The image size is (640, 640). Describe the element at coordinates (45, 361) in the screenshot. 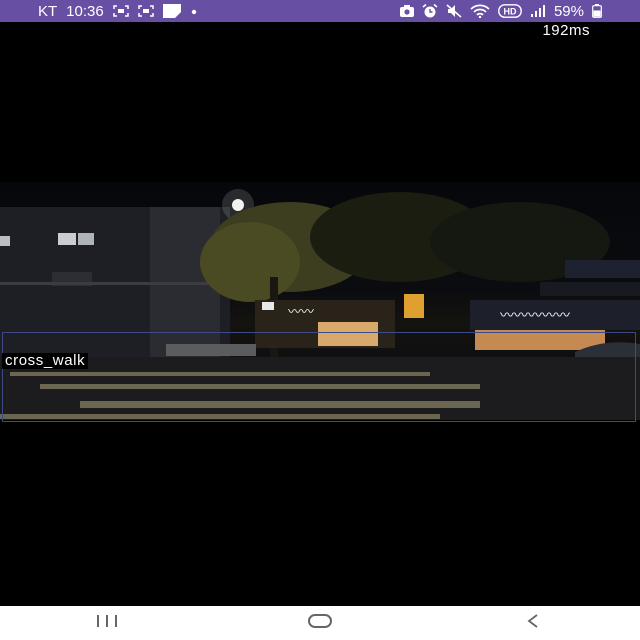

I see `detection-label: cross_walk` at that location.